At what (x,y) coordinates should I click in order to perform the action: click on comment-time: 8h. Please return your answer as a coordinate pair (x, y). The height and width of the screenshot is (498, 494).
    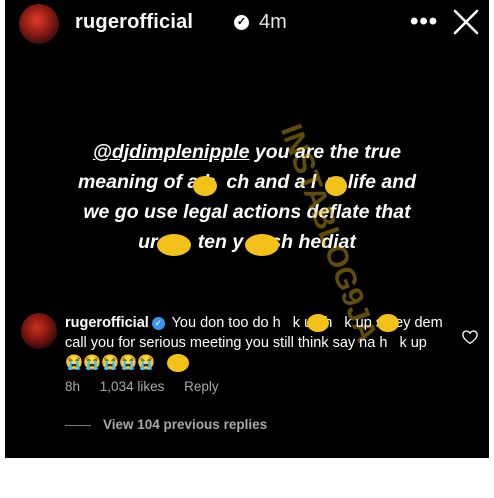
    Looking at the image, I should click on (73, 386).